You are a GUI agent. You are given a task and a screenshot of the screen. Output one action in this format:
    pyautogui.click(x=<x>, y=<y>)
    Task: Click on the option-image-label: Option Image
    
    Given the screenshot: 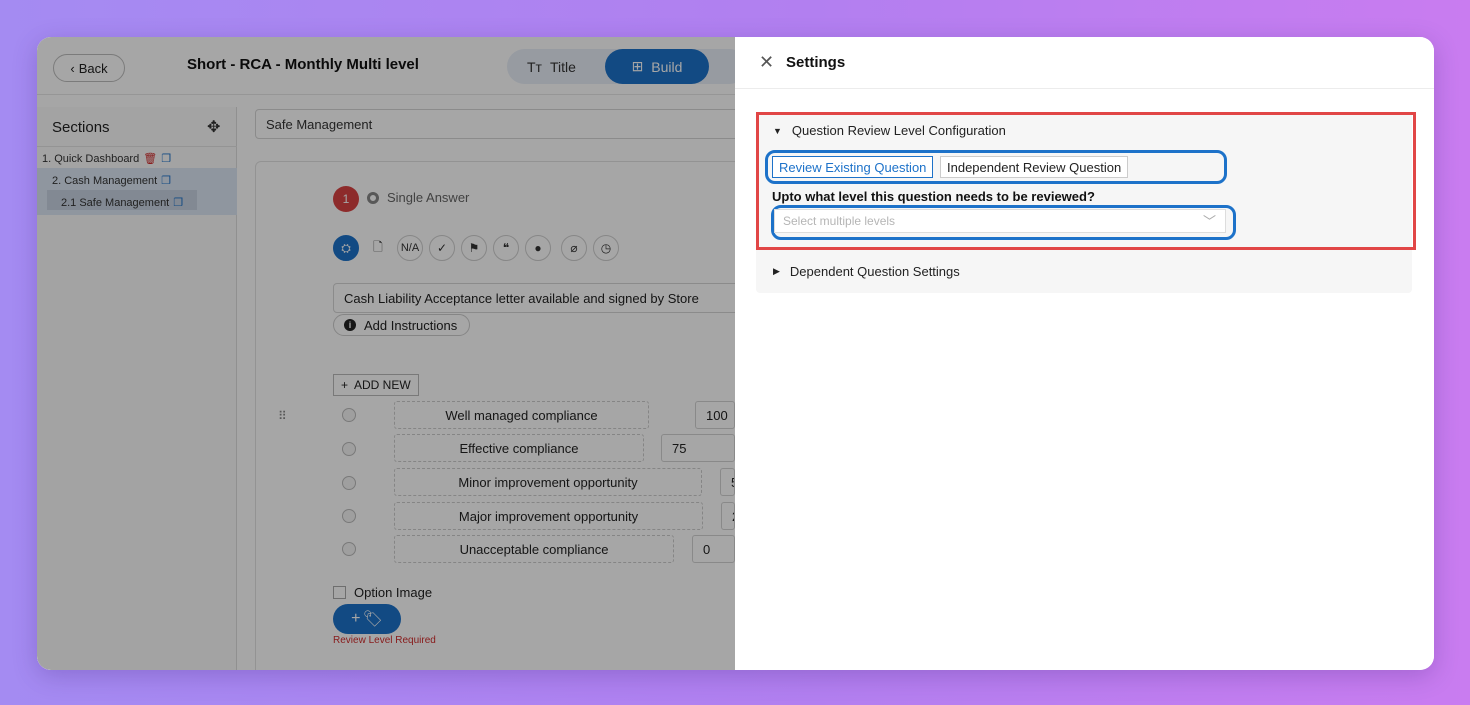 What is the action you would take?
    pyautogui.click(x=393, y=592)
    